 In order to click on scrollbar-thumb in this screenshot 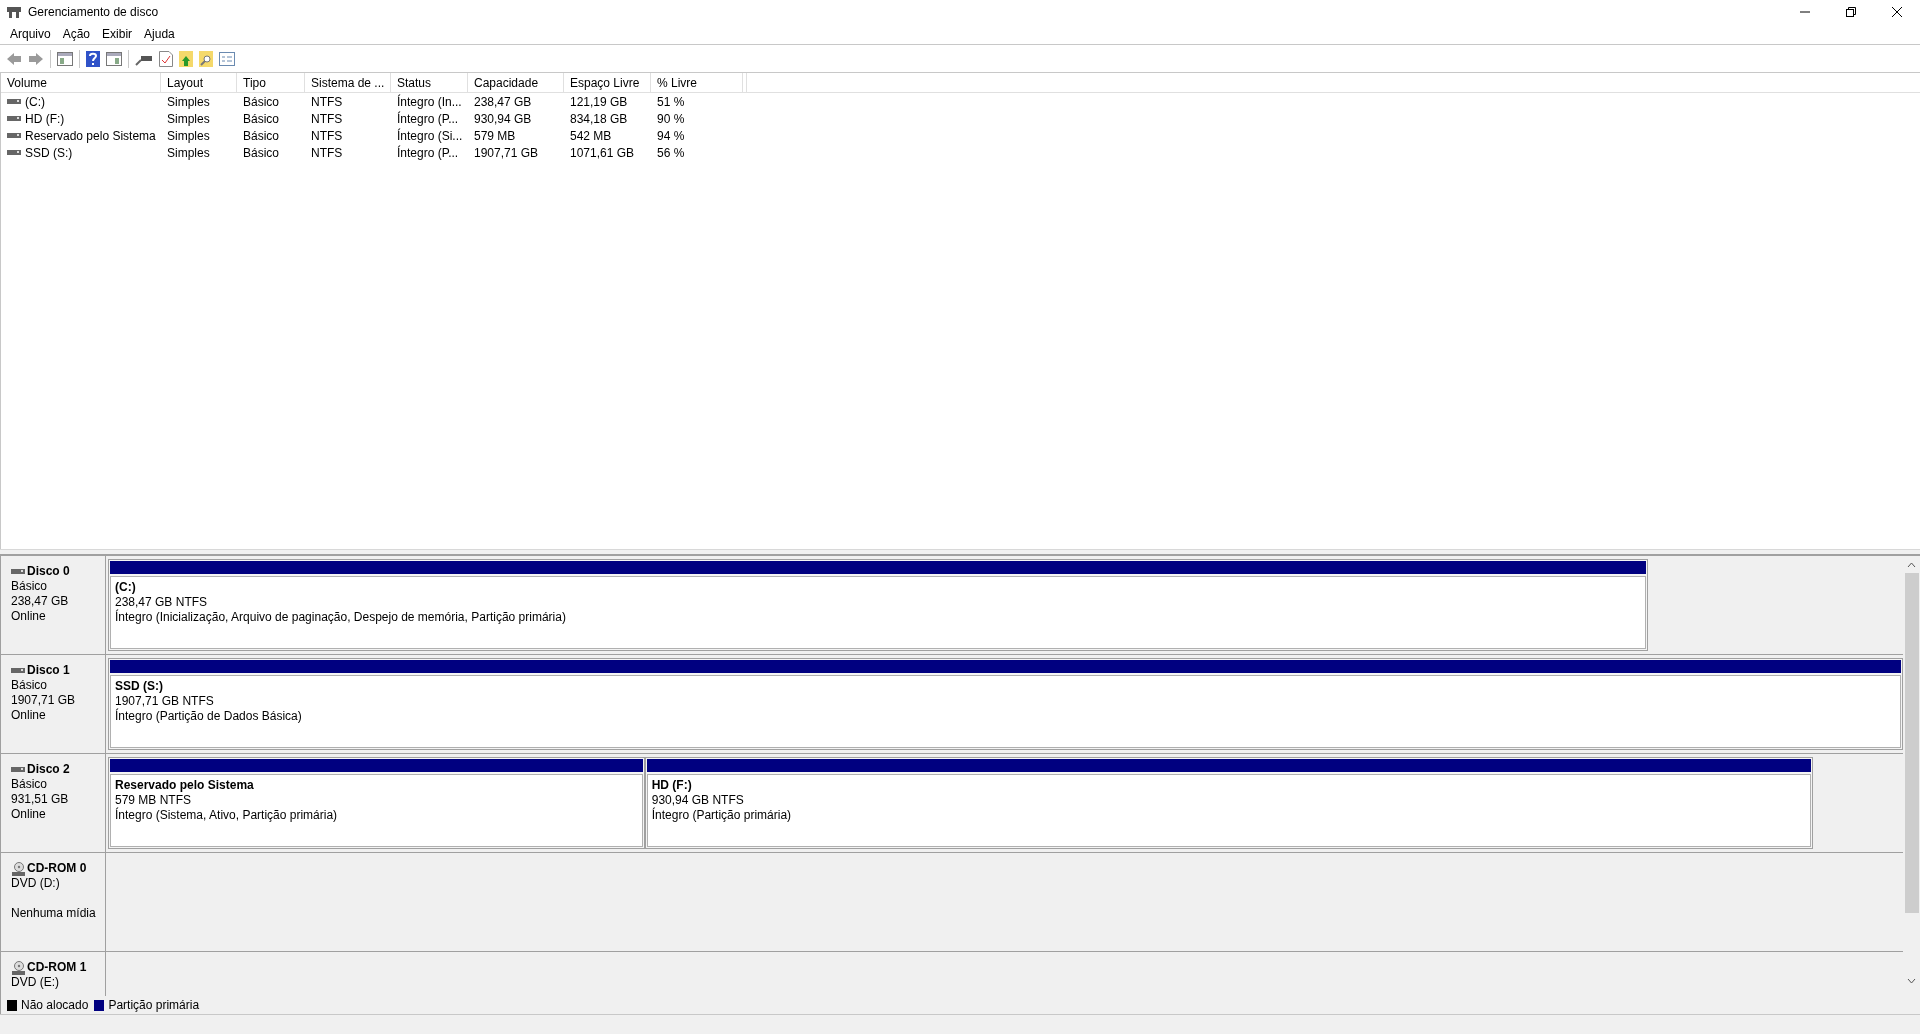, I will do `click(1911, 743)`.